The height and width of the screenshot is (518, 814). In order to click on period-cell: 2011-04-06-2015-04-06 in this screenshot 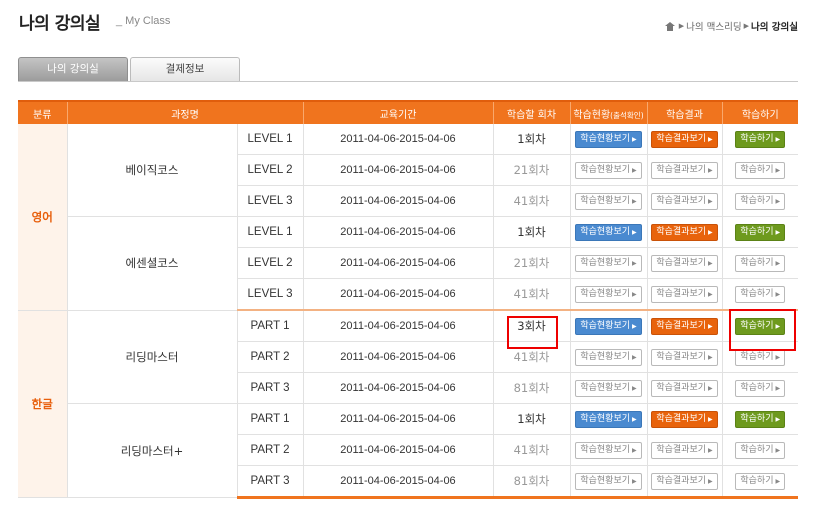, I will do `click(398, 294)`.